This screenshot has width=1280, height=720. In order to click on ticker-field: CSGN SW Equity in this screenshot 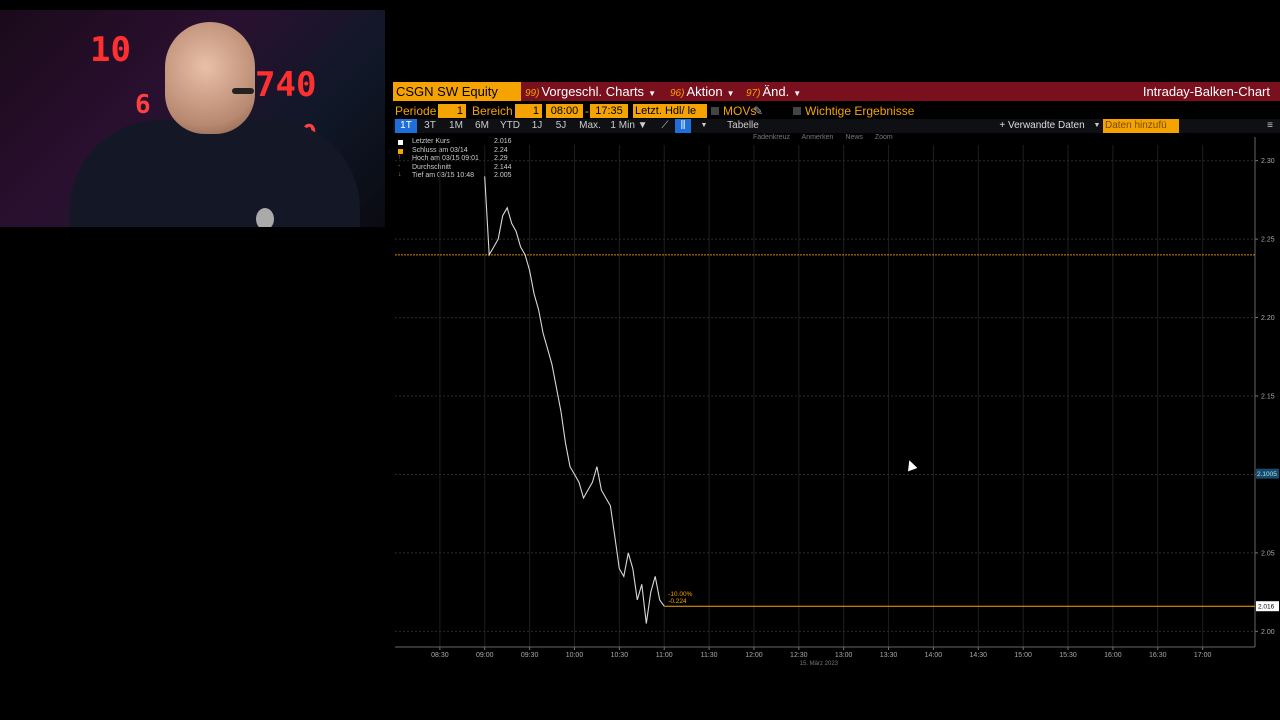, I will do `click(457, 91)`.